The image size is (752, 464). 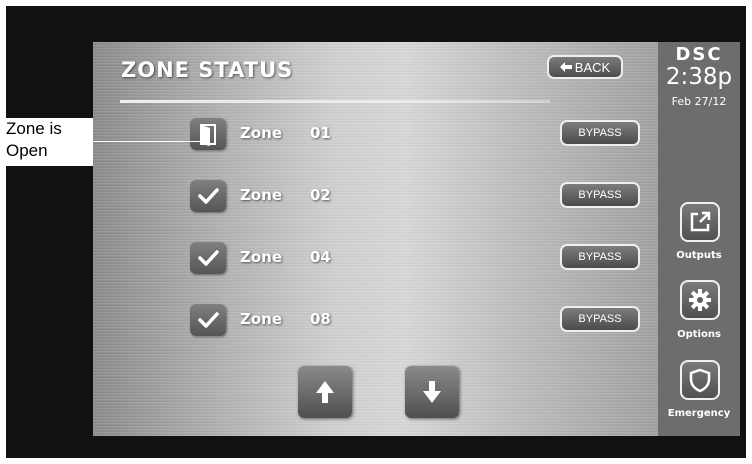 I want to click on zone-number: 01, so click(x=320, y=133).